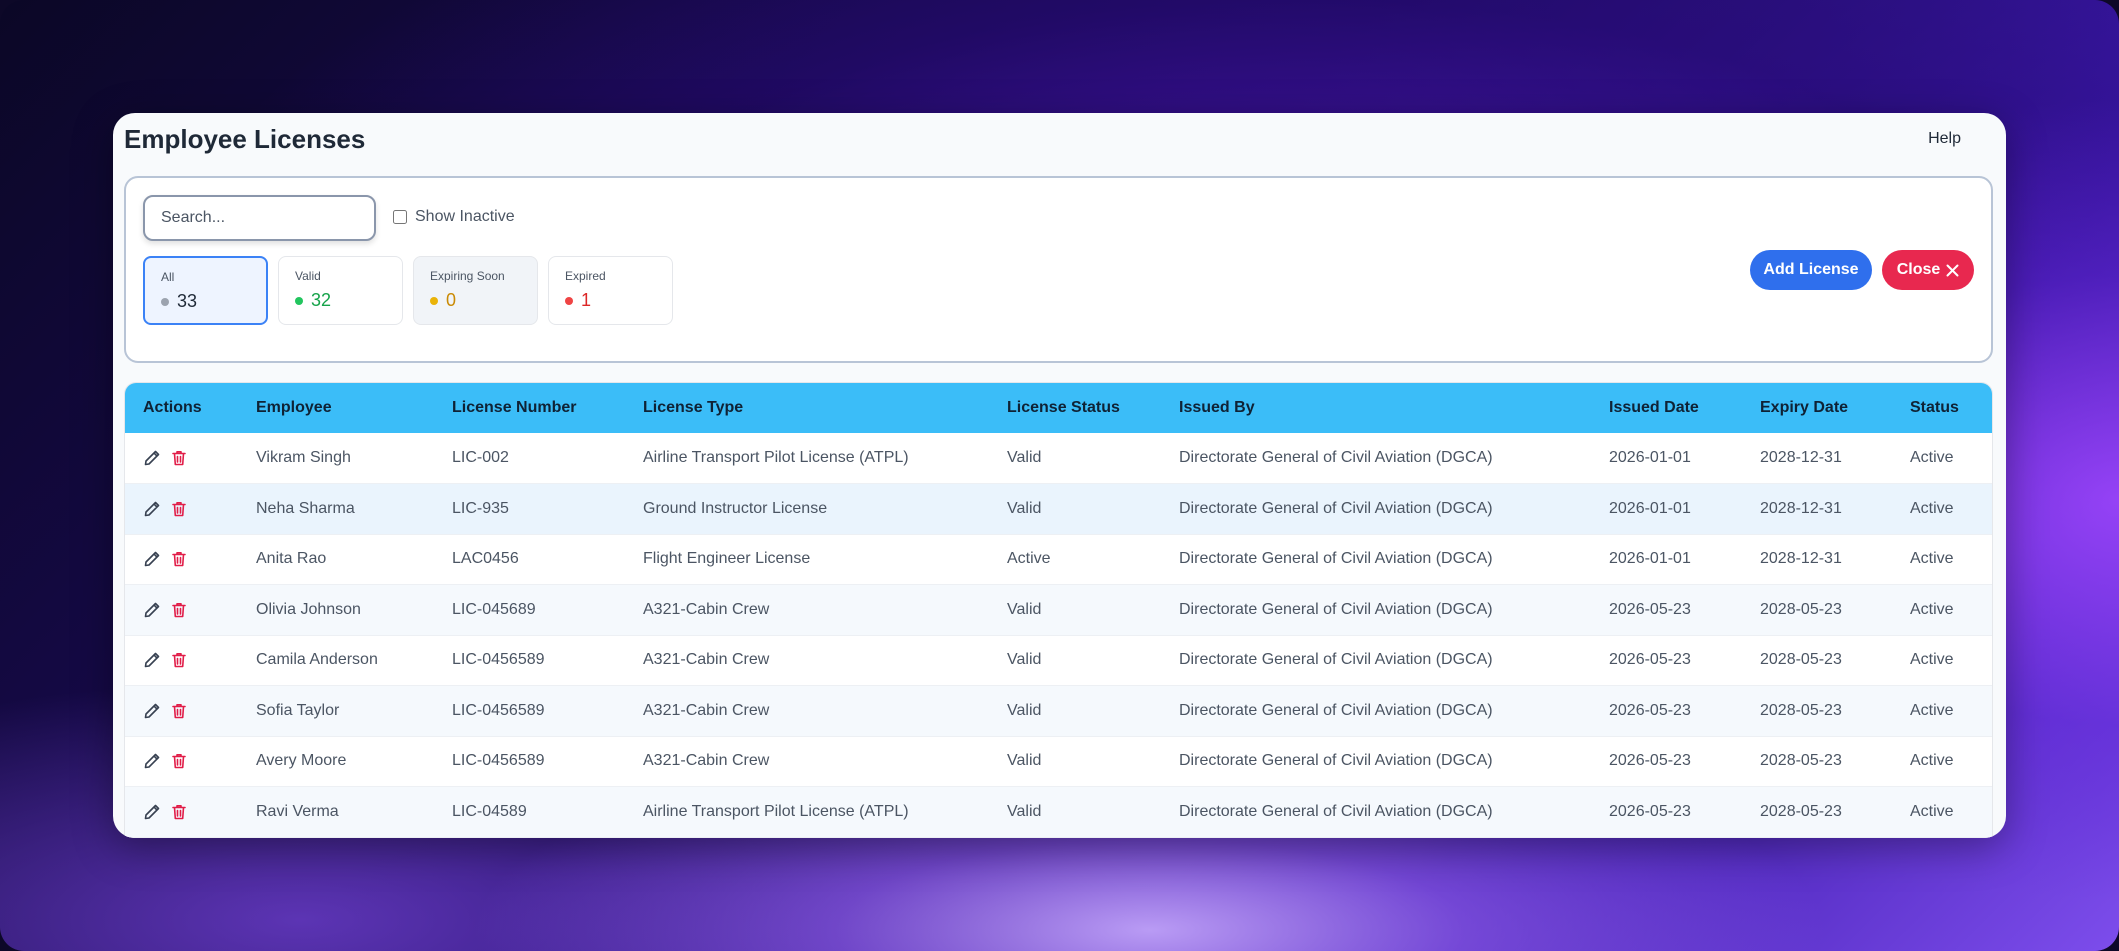  Describe the element at coordinates (1811, 270) in the screenshot. I see `add-license-button: Add License` at that location.